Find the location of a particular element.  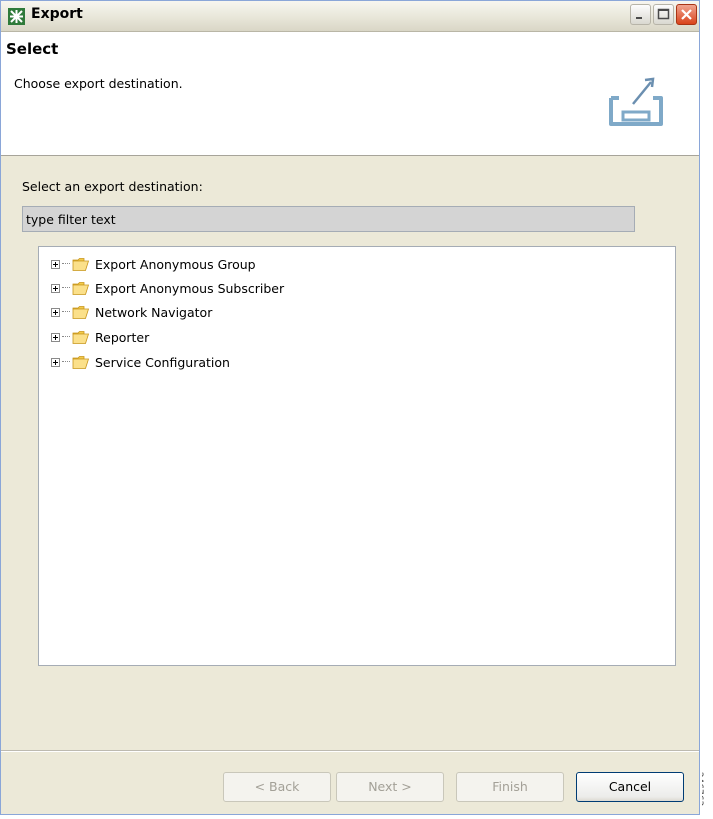

tree-item-export-anonymous-subscriber: Export Anonymous Subscriber is located at coordinates (167, 288).